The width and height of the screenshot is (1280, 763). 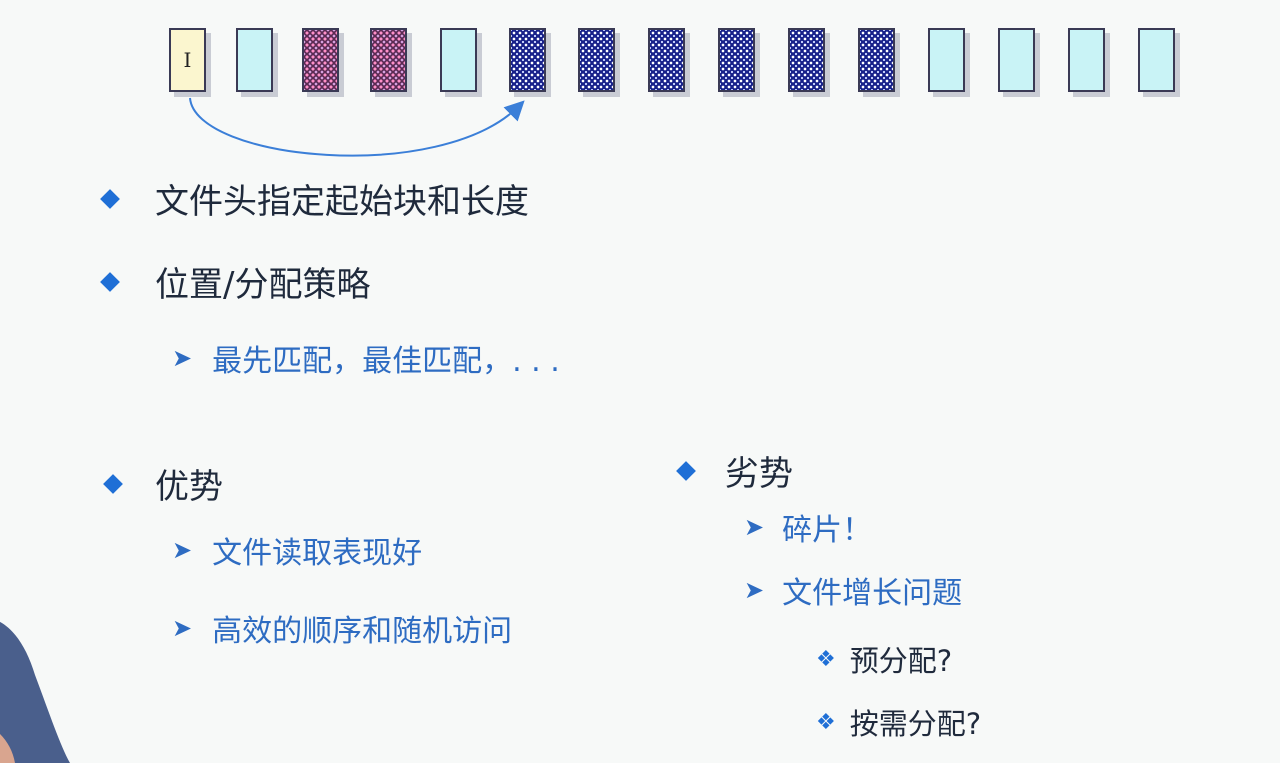 What do you see at coordinates (362, 631) in the screenshot?
I see `sub-bullet-text: 高效的顺序和随机访问` at bounding box center [362, 631].